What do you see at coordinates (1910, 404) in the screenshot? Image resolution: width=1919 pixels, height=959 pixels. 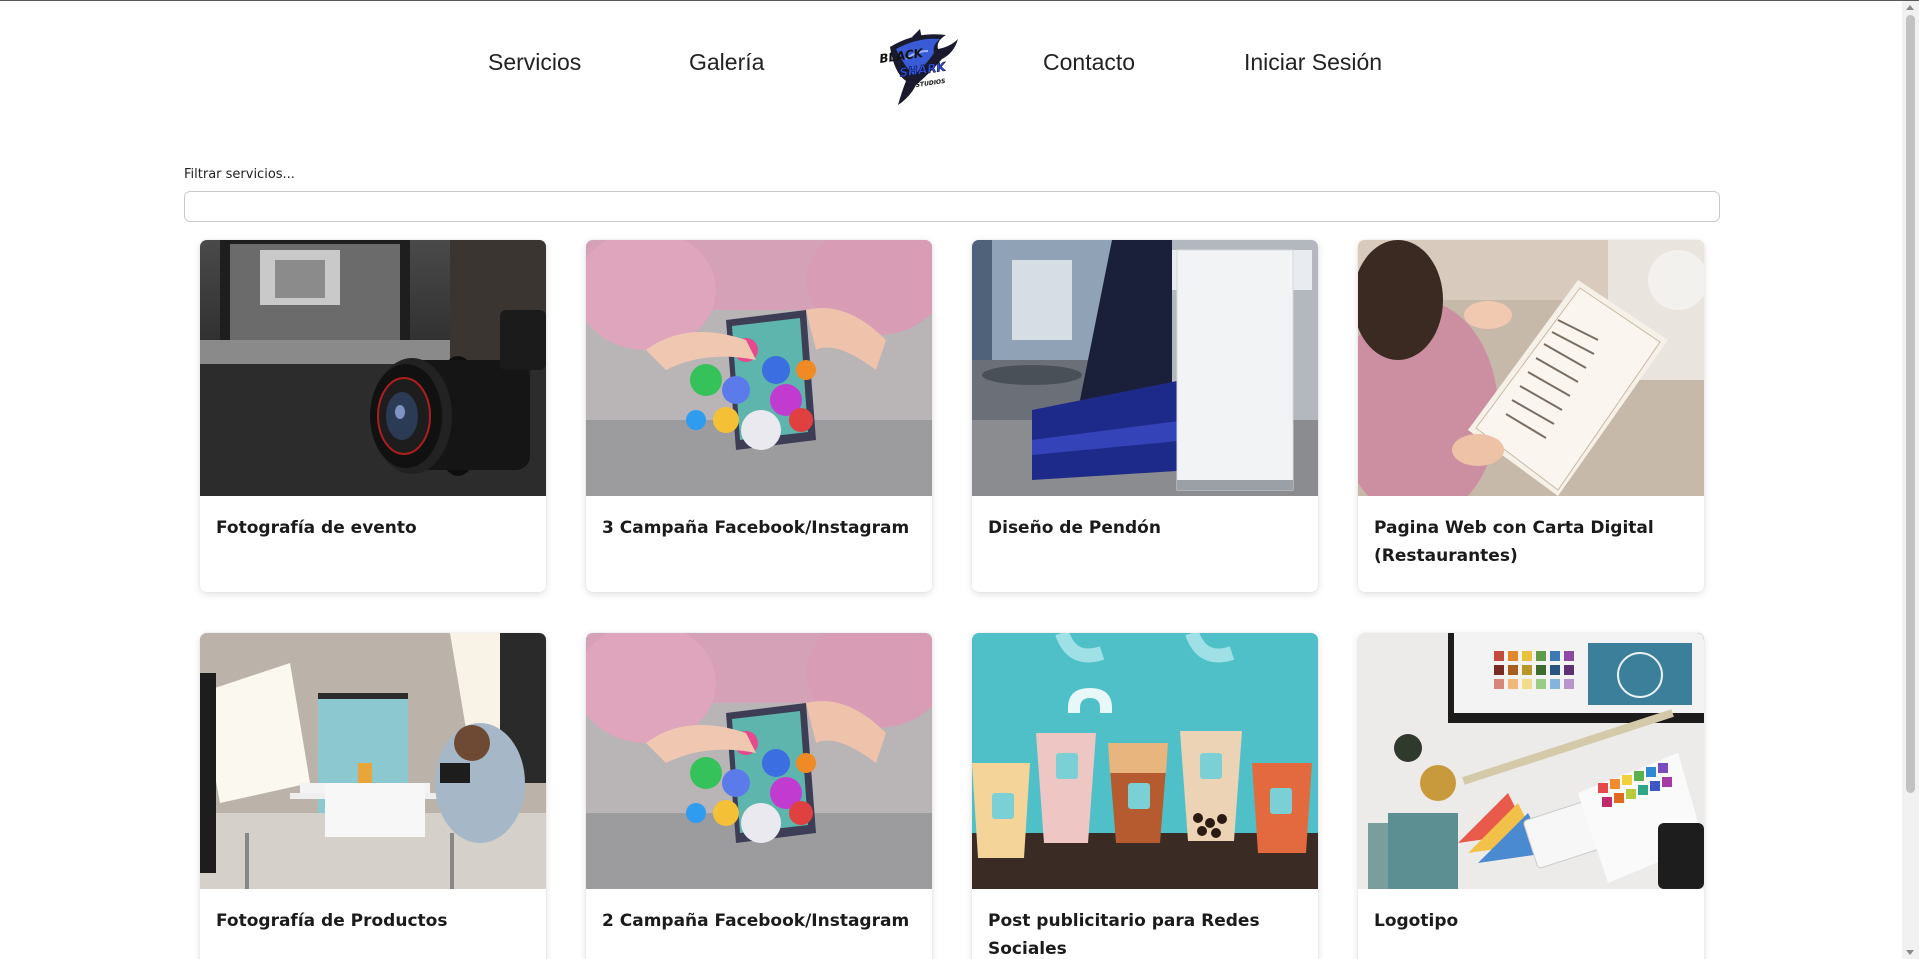 I see `scroll-thumb` at bounding box center [1910, 404].